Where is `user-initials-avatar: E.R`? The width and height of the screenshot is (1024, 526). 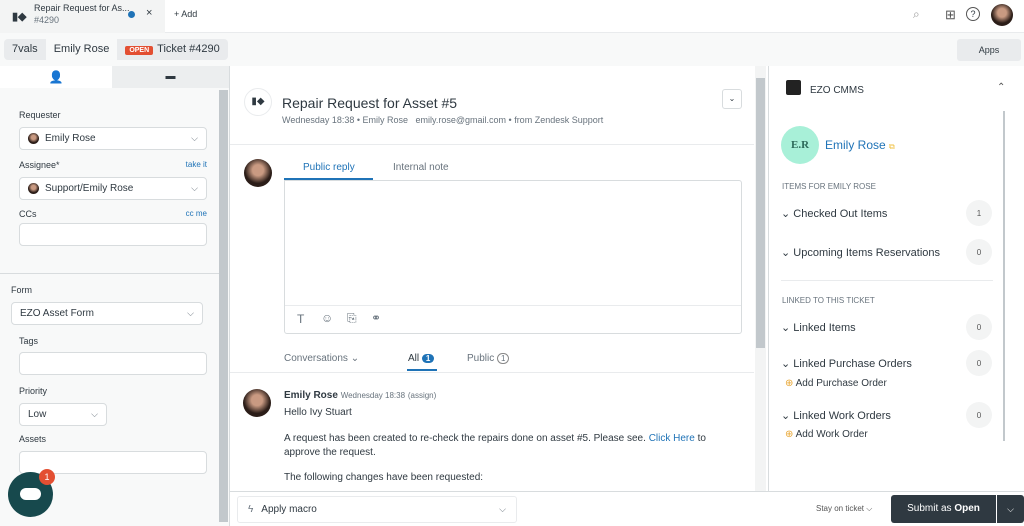
user-initials-avatar: E.R is located at coordinates (800, 145).